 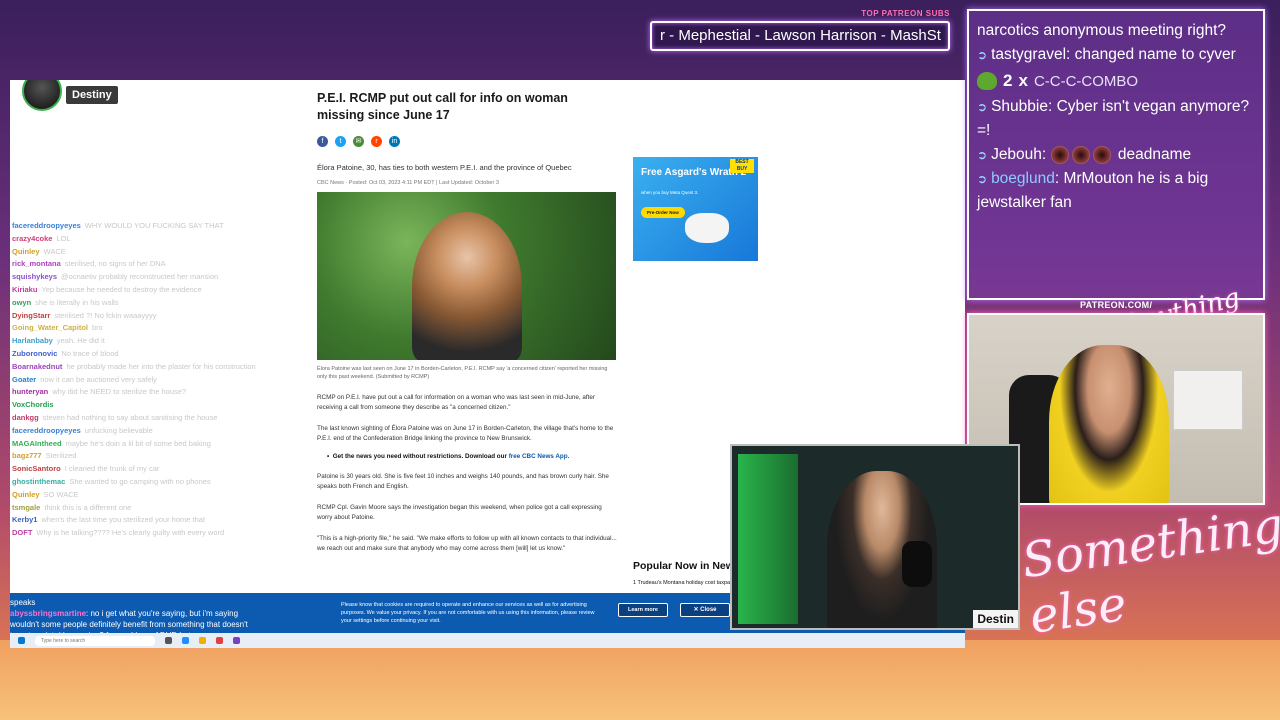 I want to click on pepe-emote-icon, so click(x=987, y=81).